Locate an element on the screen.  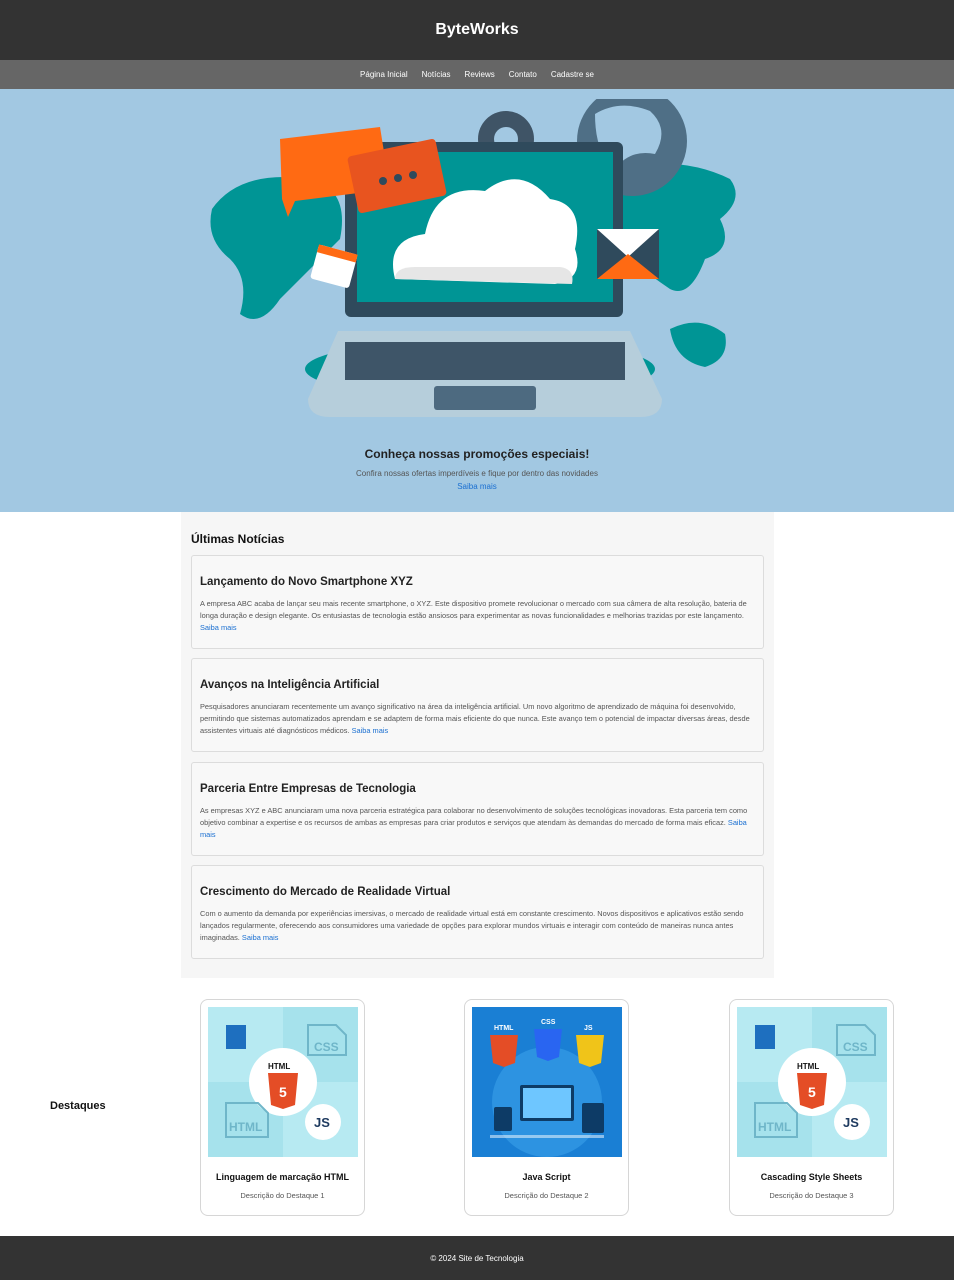
highlight-card-description: Descrição do Destaque 2 is located at coordinates (546, 1195).